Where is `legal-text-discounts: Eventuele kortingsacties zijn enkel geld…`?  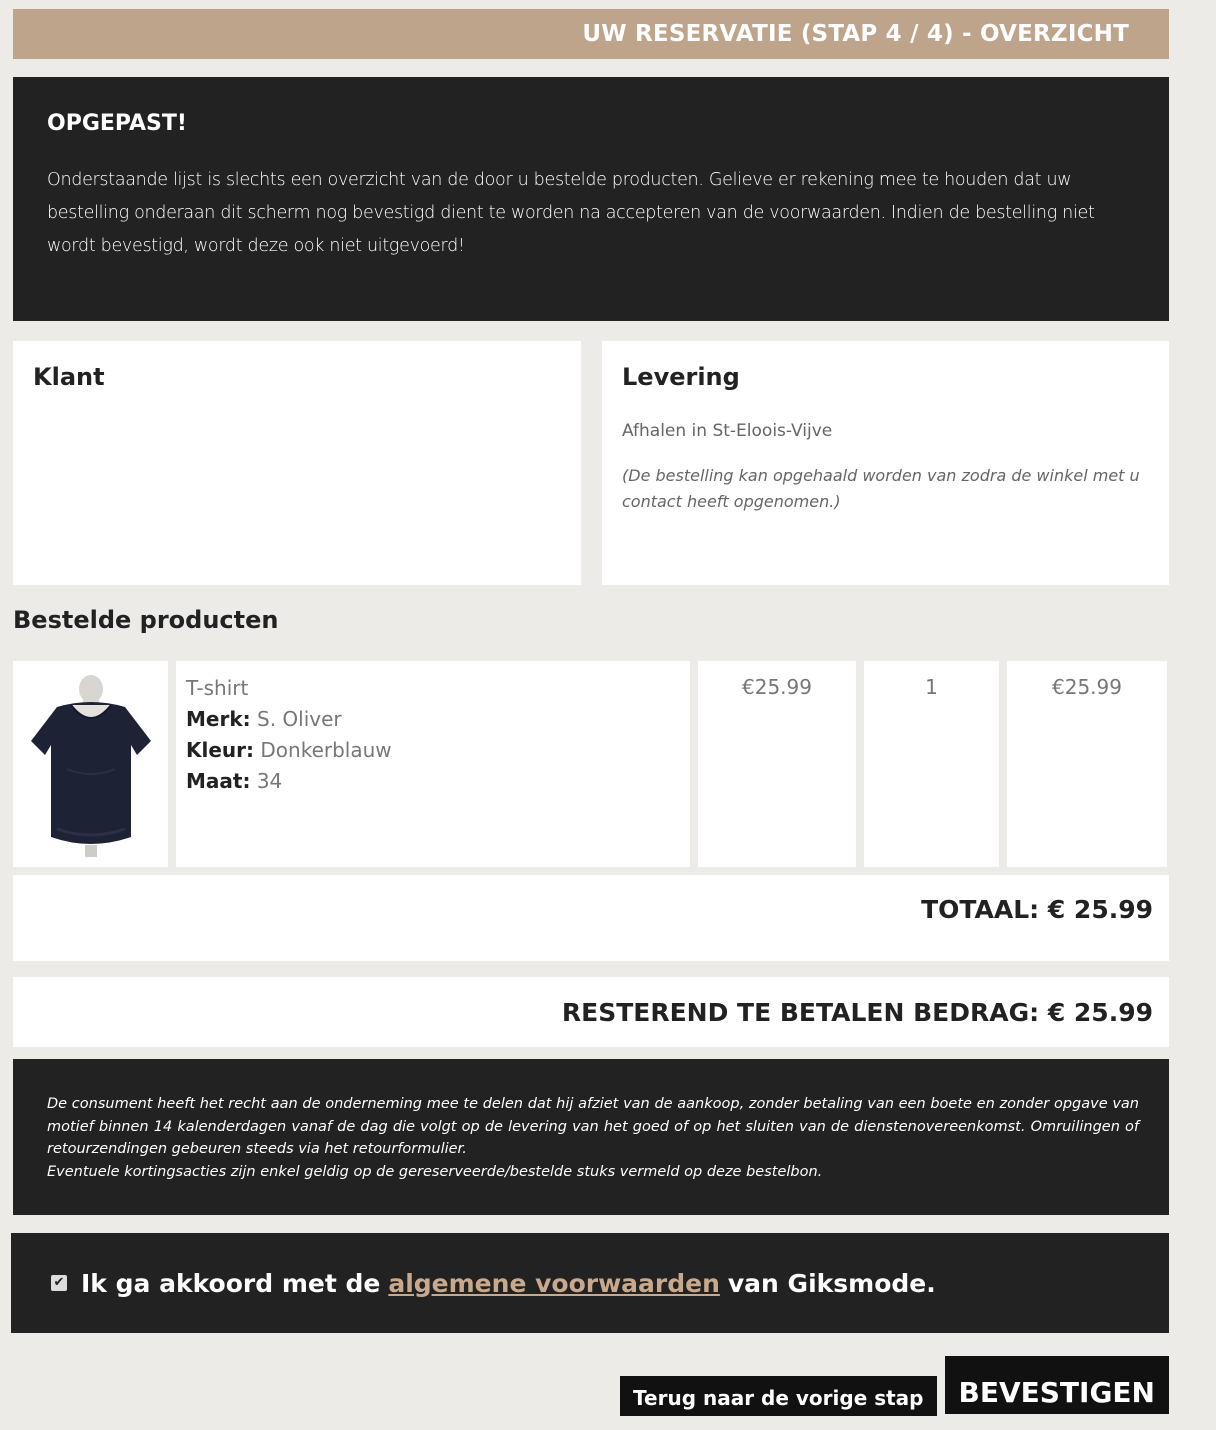 legal-text-discounts: Eventuele kortingsacties zijn enkel geld… is located at coordinates (435, 1171).